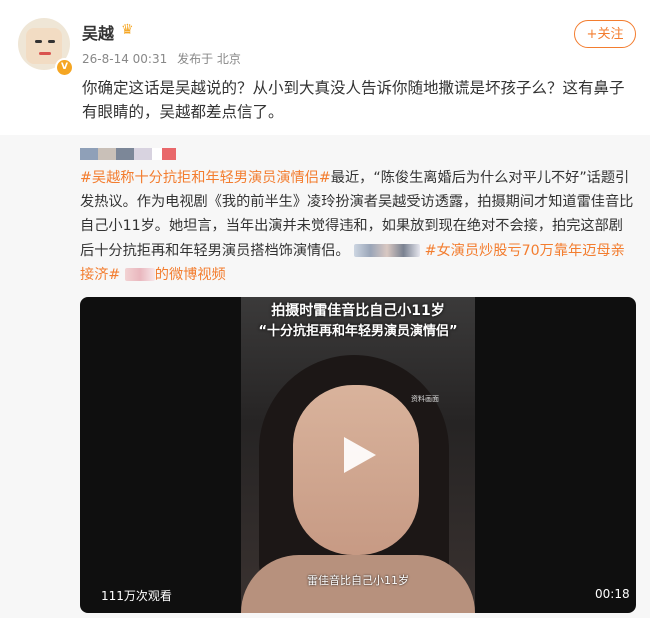  What do you see at coordinates (98, 32) in the screenshot?
I see `username: 吴越` at bounding box center [98, 32].